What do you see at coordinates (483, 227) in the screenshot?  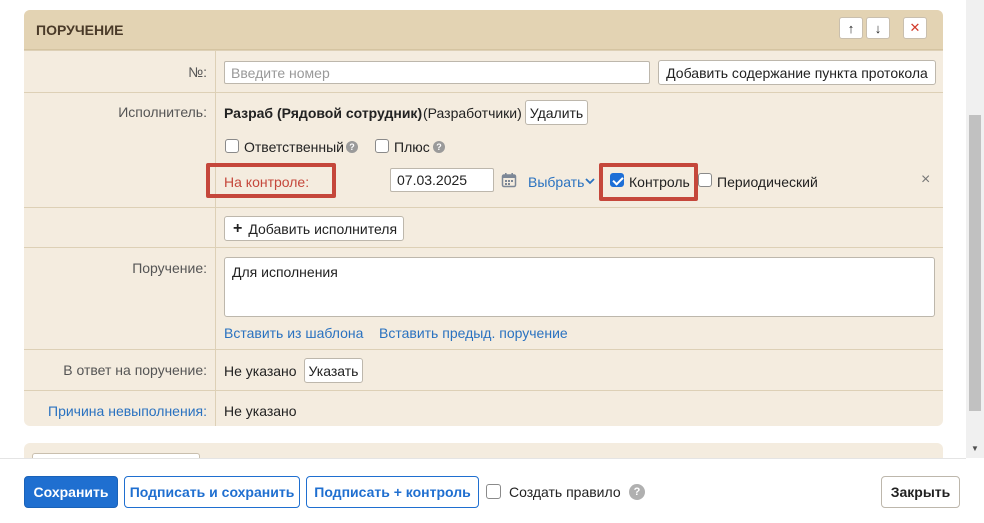 I see `add-executor-row: + Добавить исполнителя` at bounding box center [483, 227].